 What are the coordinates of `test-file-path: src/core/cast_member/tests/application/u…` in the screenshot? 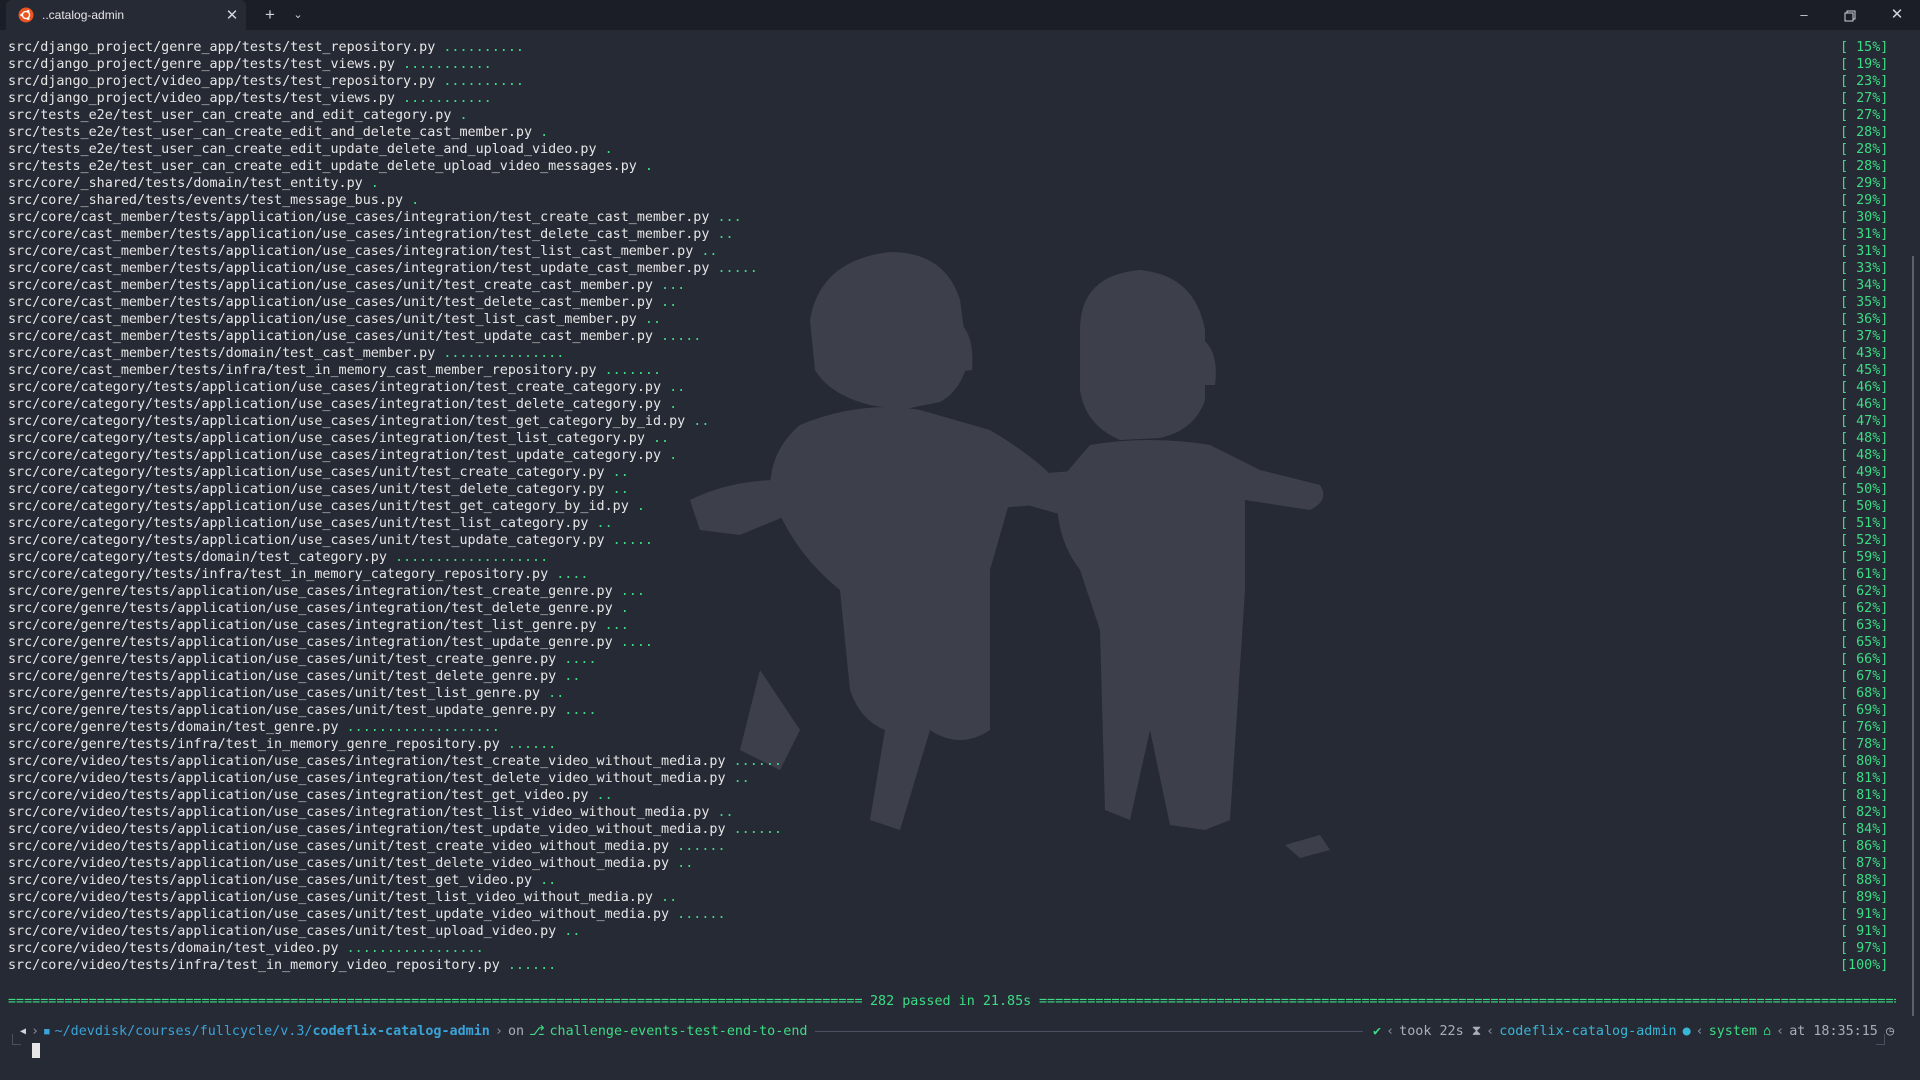 It's located at (330, 336).